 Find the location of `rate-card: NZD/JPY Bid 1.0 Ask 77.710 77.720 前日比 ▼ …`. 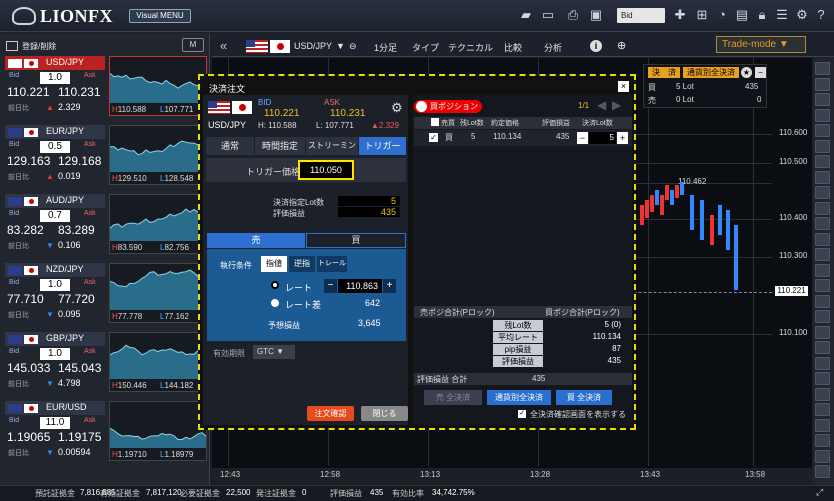

rate-card: NZD/JPY Bid 1.0 Ask 77.710 77.720 前日比 ▼ … is located at coordinates (106, 296).